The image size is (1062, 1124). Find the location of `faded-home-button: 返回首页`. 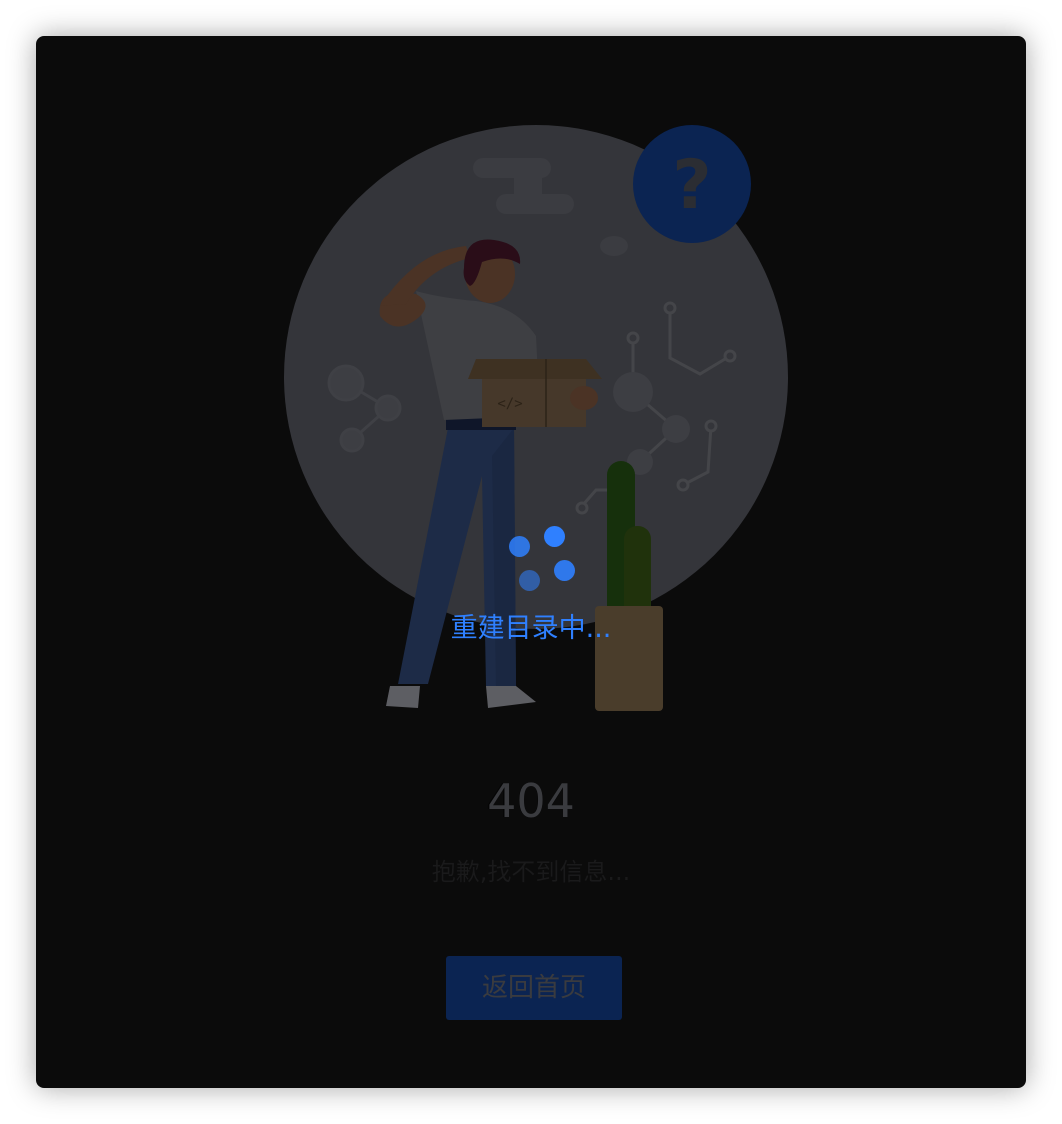

faded-home-button: 返回首页 is located at coordinates (534, 988).